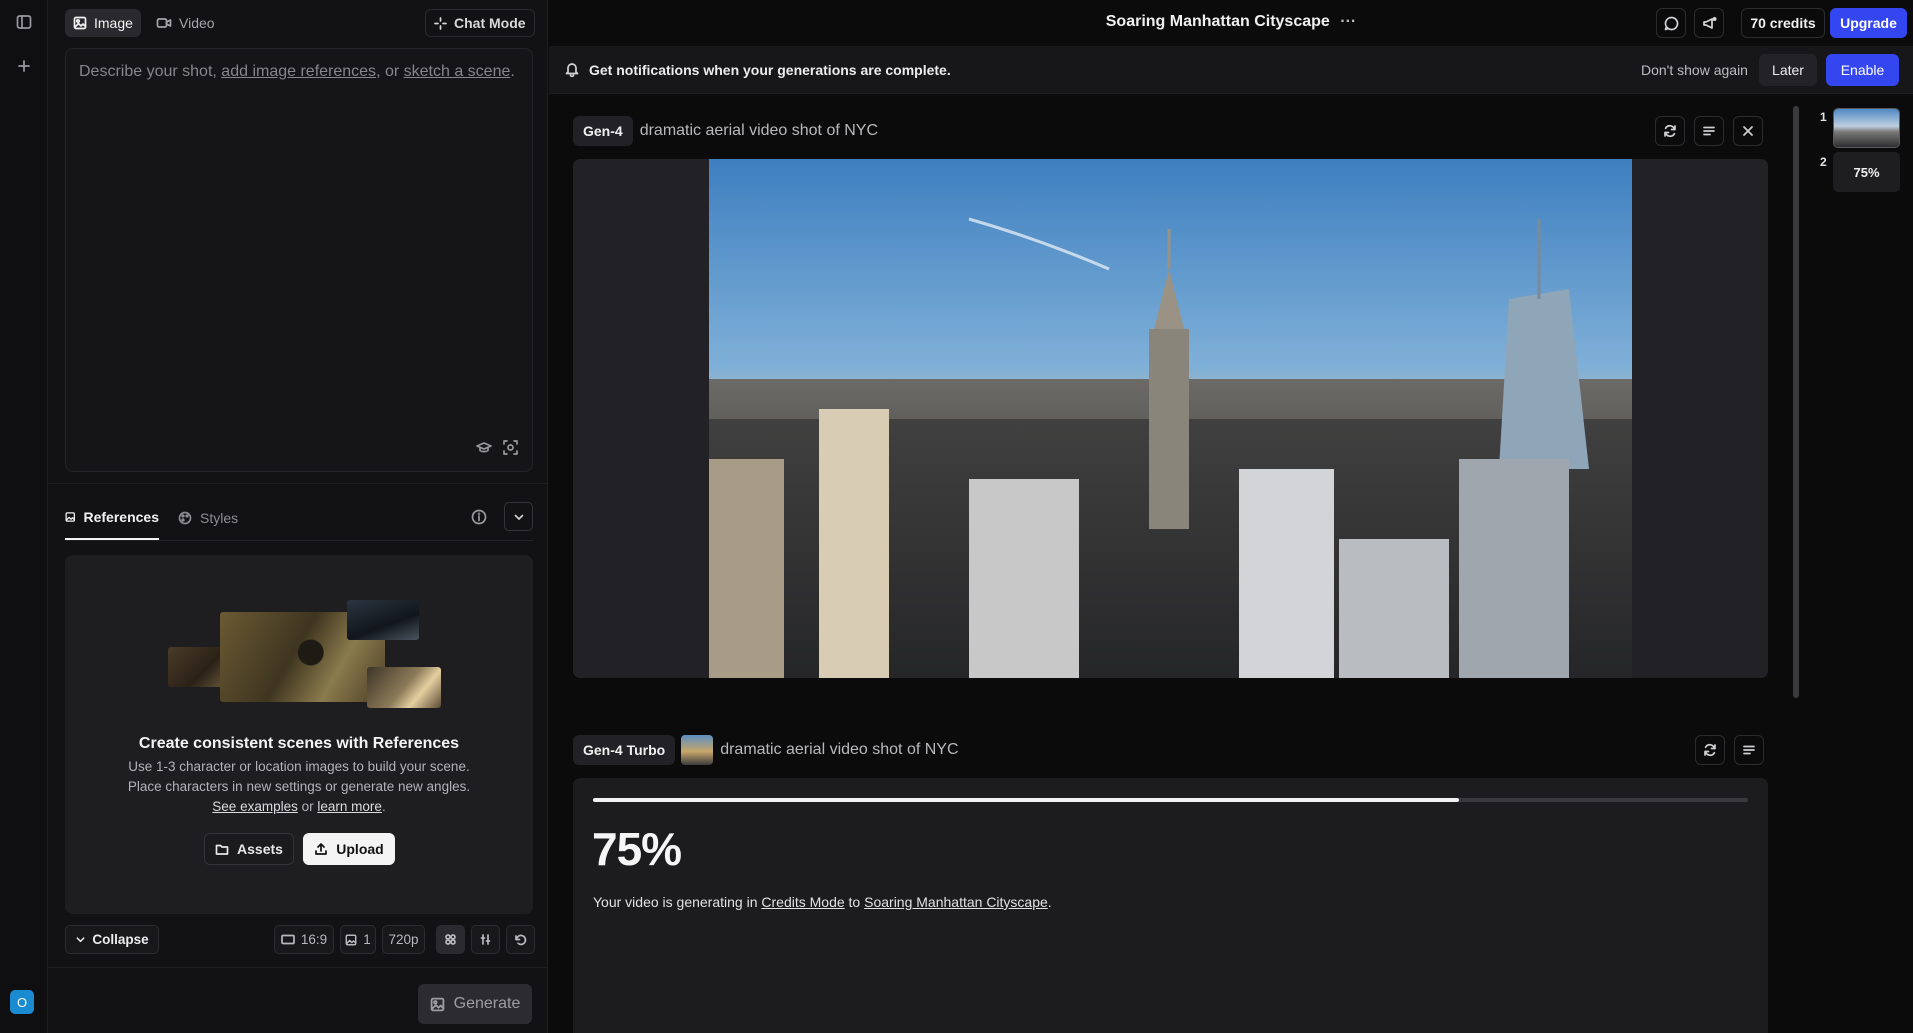 The height and width of the screenshot is (1033, 1913). Describe the element at coordinates (1748, 131) in the screenshot. I see `close-icon` at that location.